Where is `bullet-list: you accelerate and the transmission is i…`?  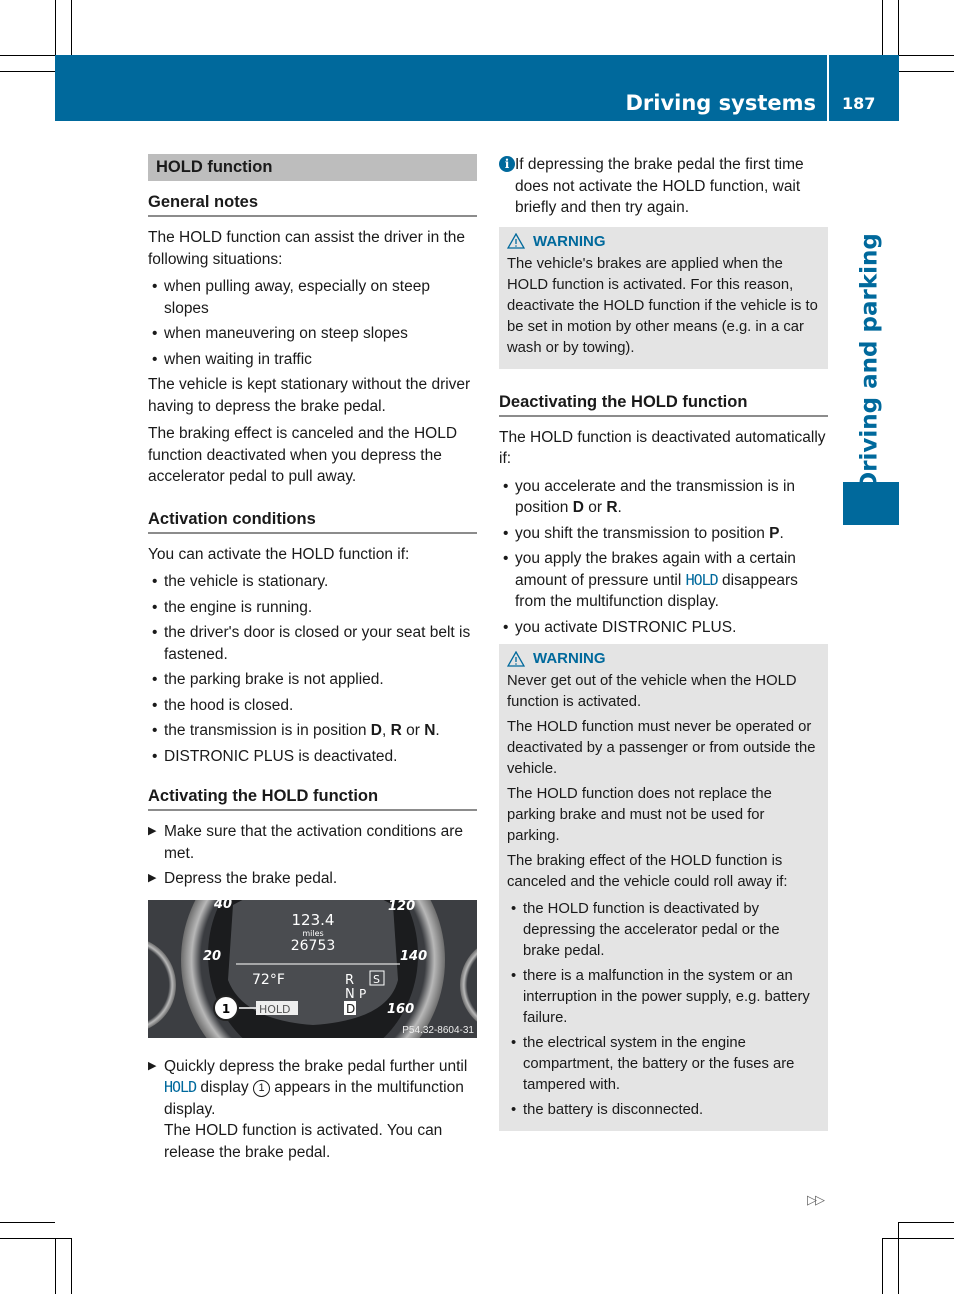 bullet-list: you accelerate and the transmission is i… is located at coordinates (663, 557).